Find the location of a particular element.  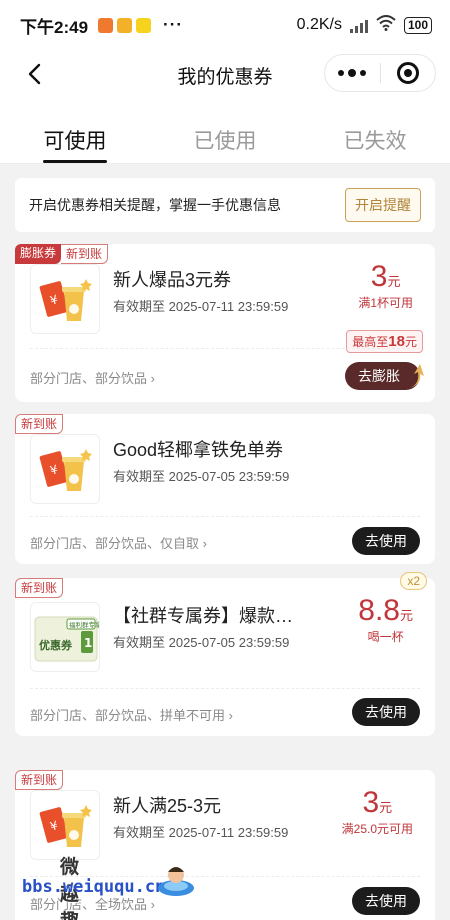

tab-available: 可使用 is located at coordinates (75, 131).